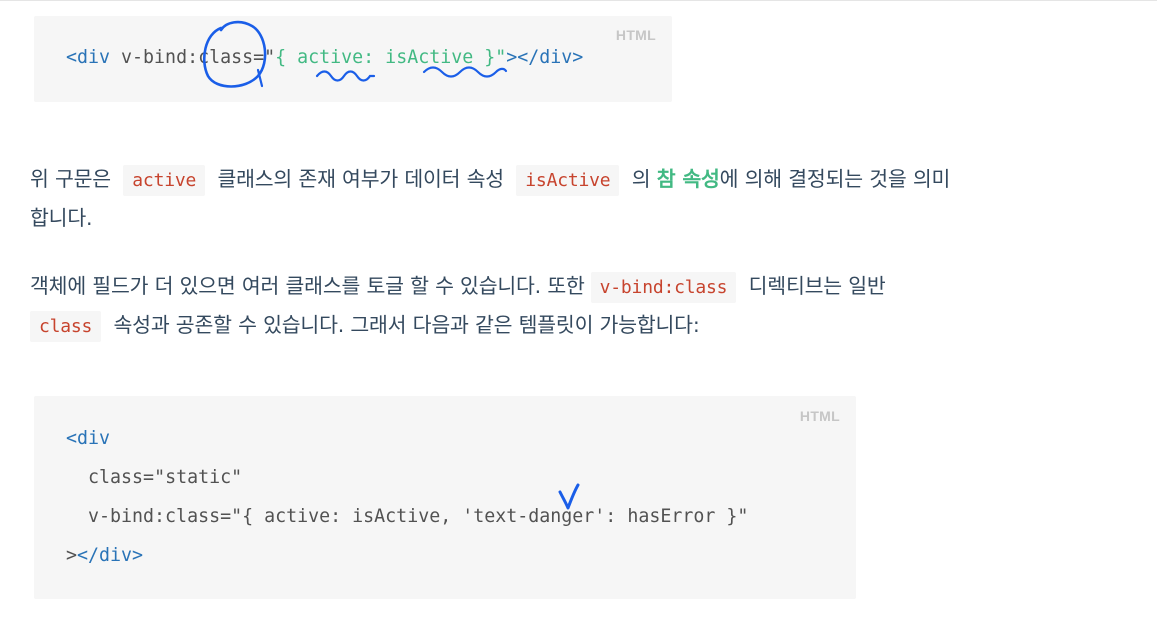 Image resolution: width=1157 pixels, height=635 pixels. I want to click on inline-code: class, so click(66, 326).